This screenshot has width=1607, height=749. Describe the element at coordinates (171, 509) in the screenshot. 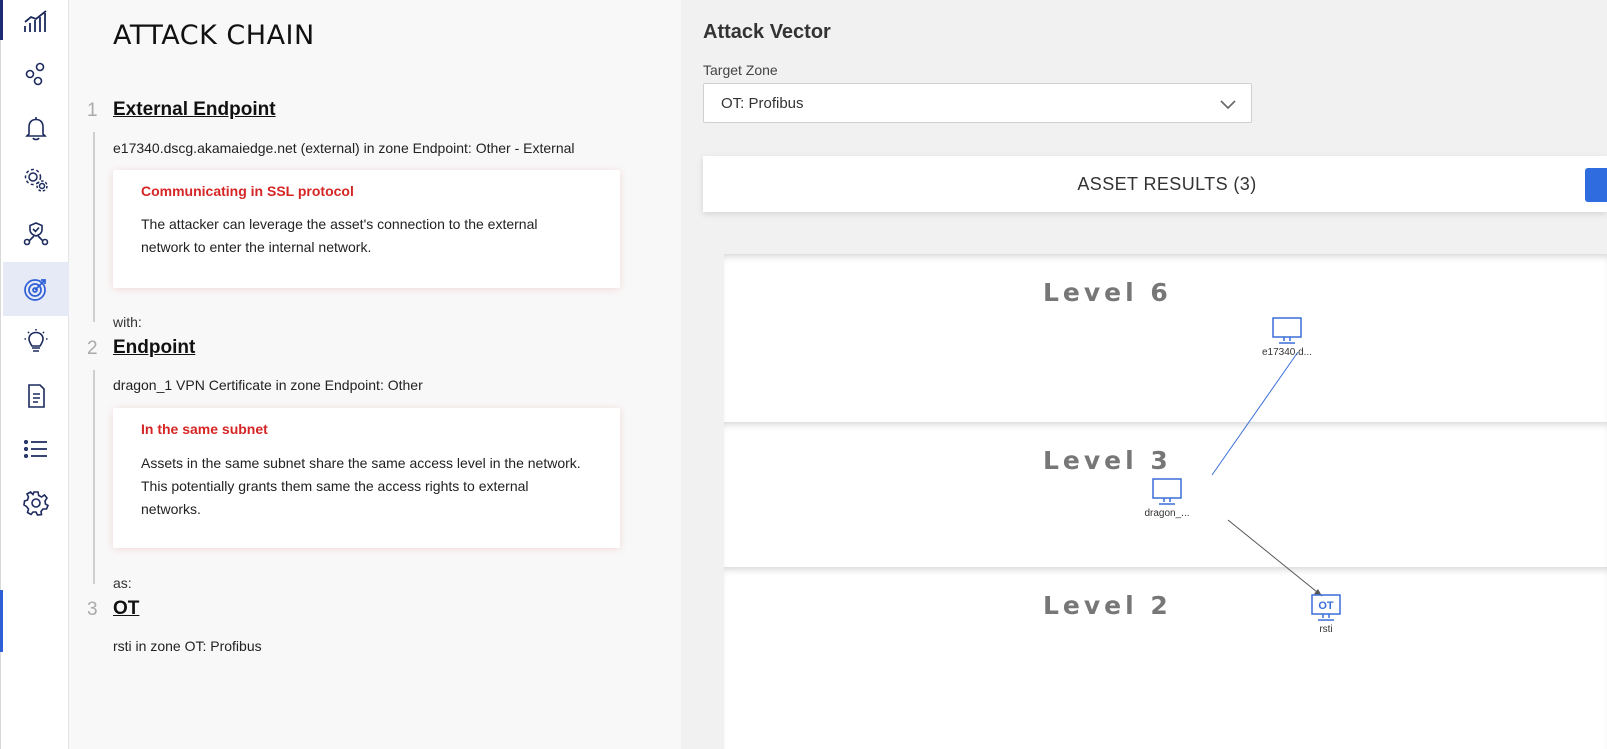

I see `reason-text-line: networks.` at that location.